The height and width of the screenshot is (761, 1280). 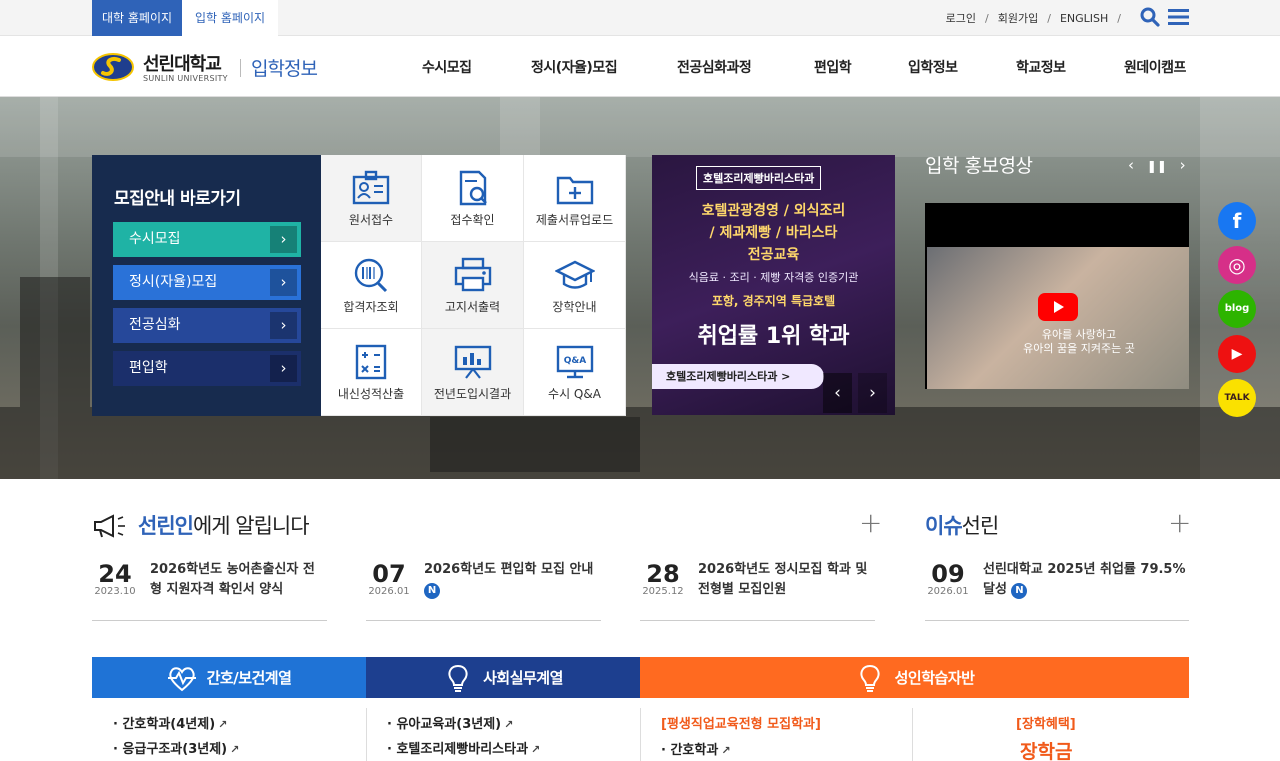 I want to click on video-top-bar, so click(x=1057, y=215).